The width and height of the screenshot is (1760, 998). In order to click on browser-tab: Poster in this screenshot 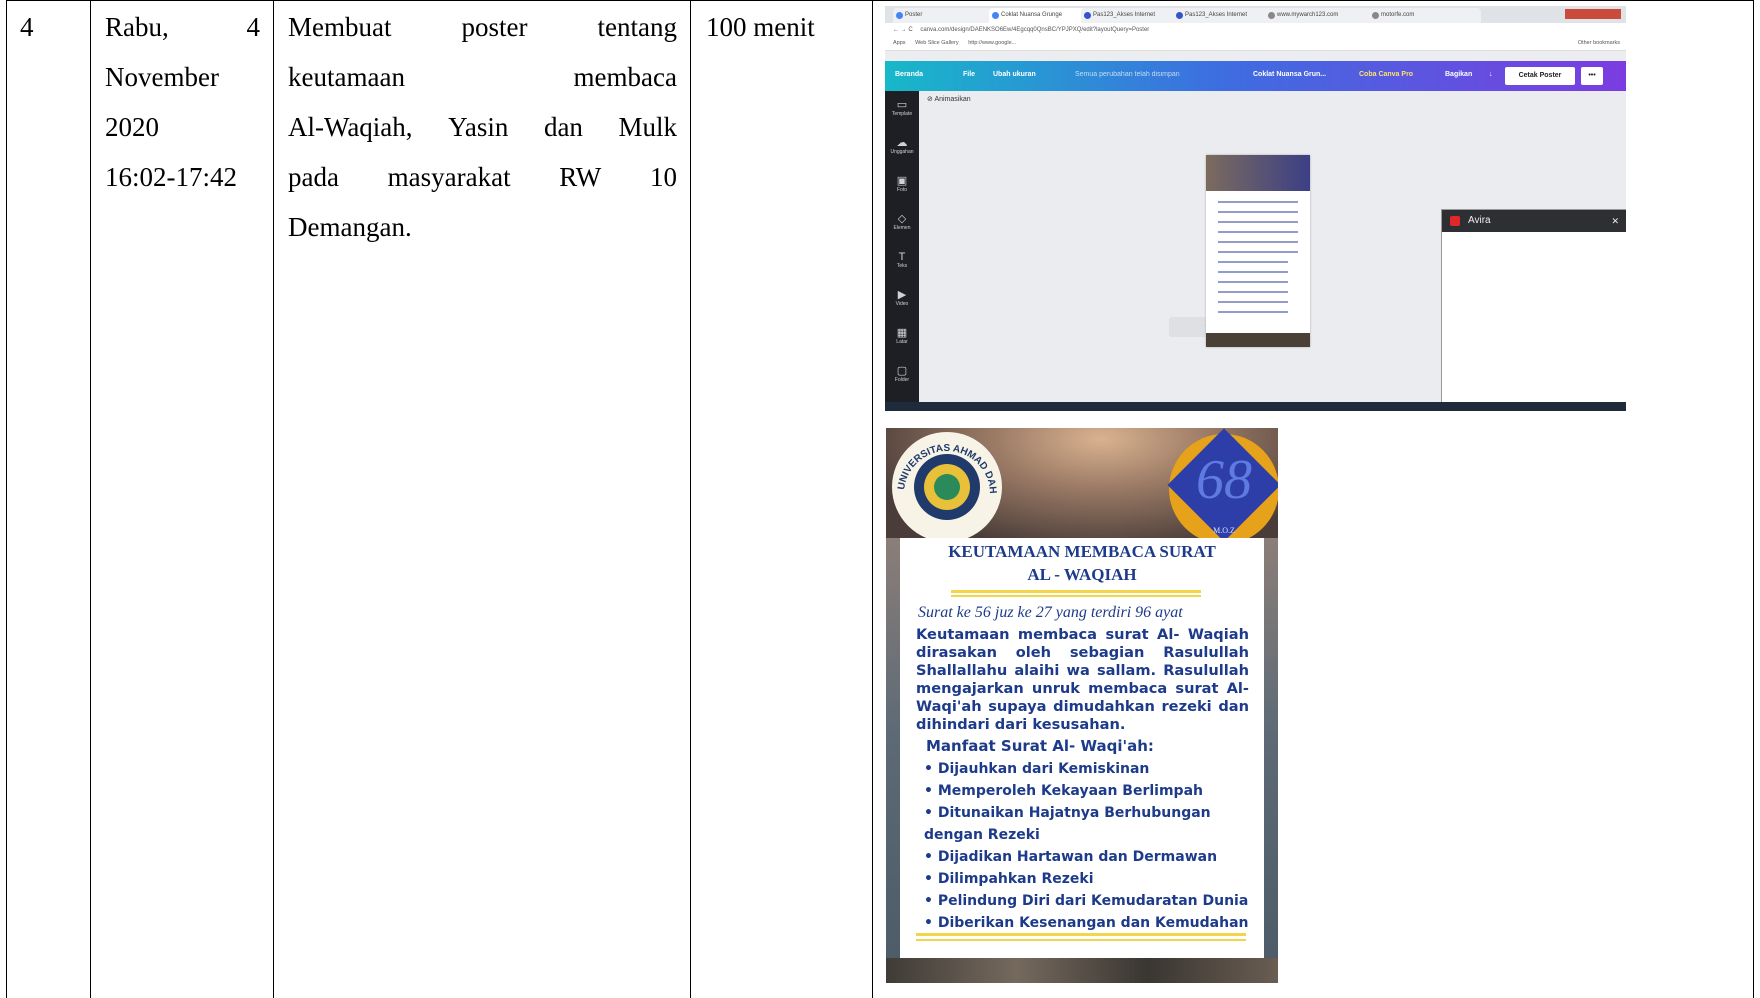, I will do `click(945, 15)`.